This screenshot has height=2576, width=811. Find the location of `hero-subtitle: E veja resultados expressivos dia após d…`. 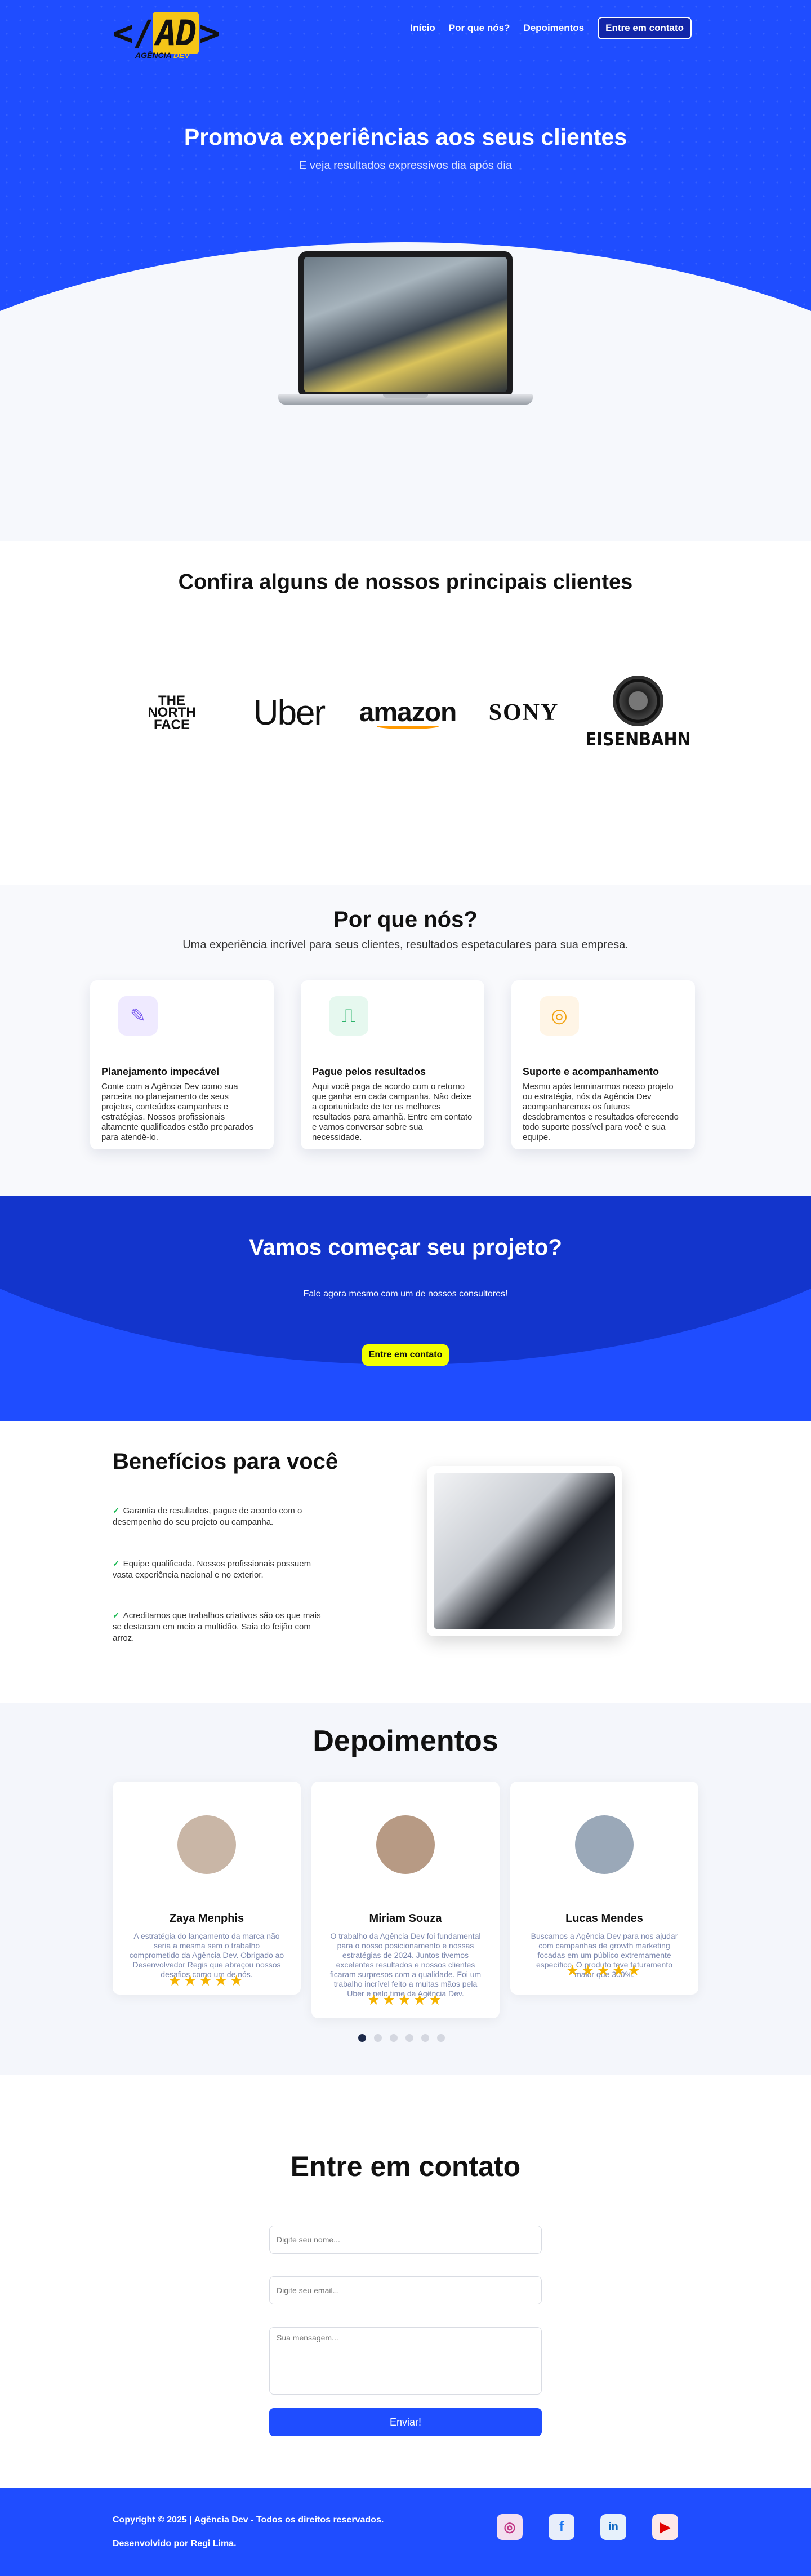

hero-subtitle: E veja resultados expressivos dia após d… is located at coordinates (405, 165).